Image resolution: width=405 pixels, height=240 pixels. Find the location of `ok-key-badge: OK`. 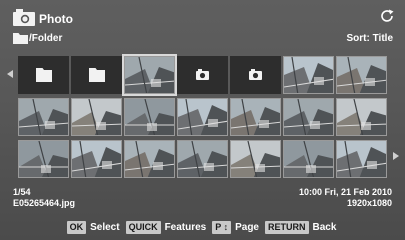

ok-key-badge: OK is located at coordinates (76, 227).